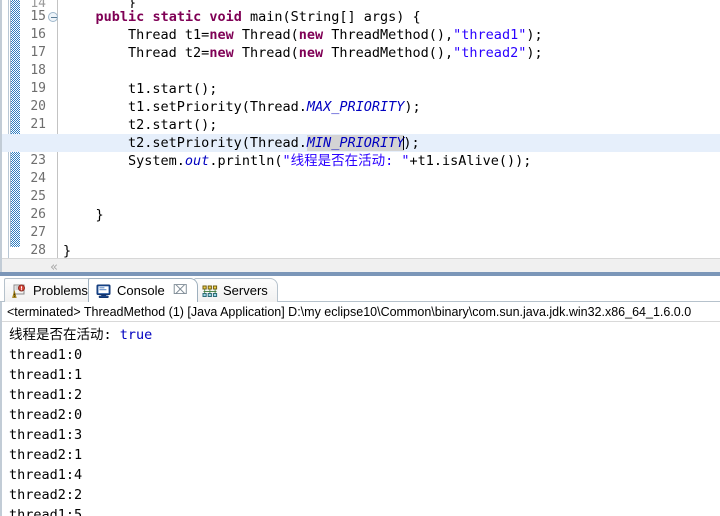 The width and height of the screenshot is (720, 516). Describe the element at coordinates (38, 107) in the screenshot. I see `line-number-20: 20` at that location.